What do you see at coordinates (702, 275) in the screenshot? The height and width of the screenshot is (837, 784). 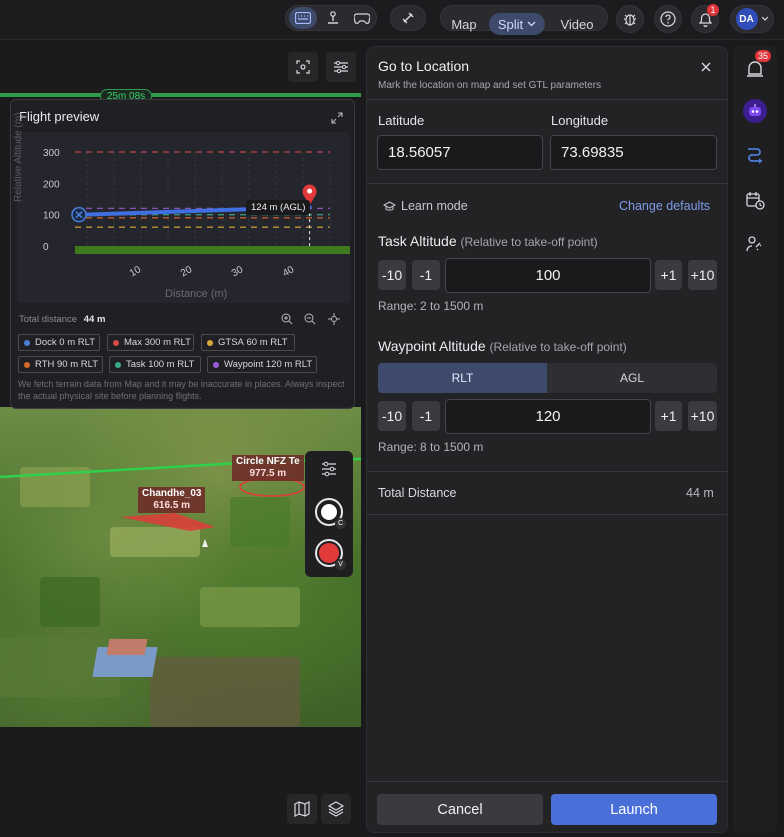 I see `task-plus-10-button: +10` at bounding box center [702, 275].